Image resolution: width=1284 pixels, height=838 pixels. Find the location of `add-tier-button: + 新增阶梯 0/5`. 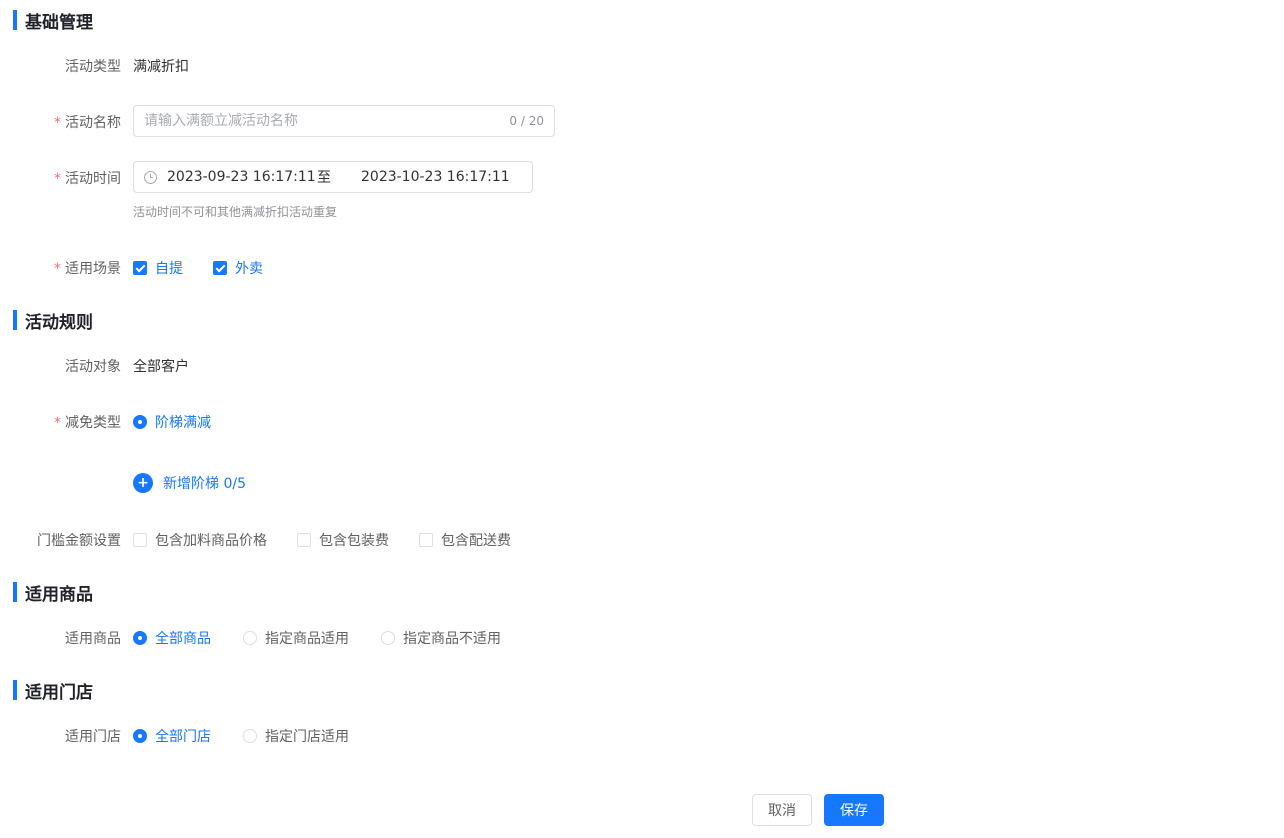

add-tier-button: + 新增阶梯 0/5 is located at coordinates (189, 483).